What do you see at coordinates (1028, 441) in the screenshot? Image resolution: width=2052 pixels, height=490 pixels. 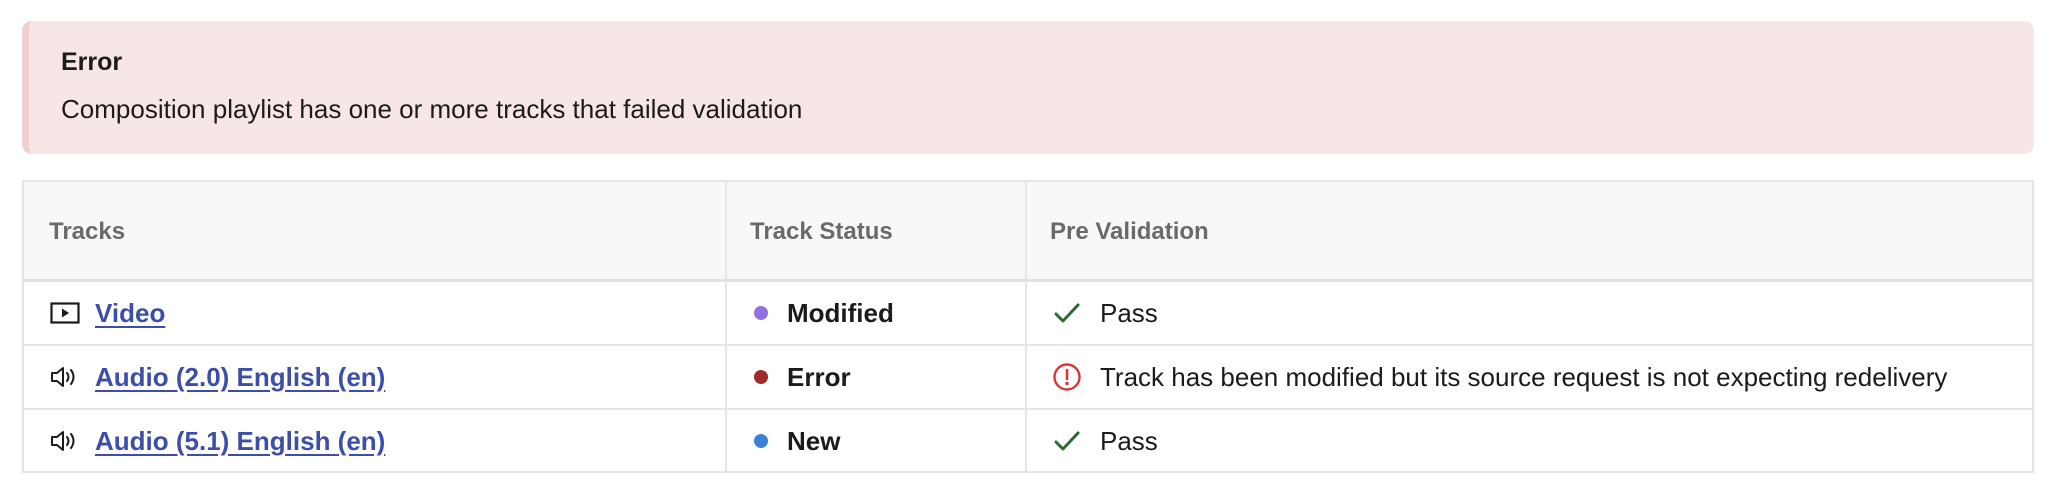 I see `table-row: Audio (5.1) English (en) New Pass` at bounding box center [1028, 441].